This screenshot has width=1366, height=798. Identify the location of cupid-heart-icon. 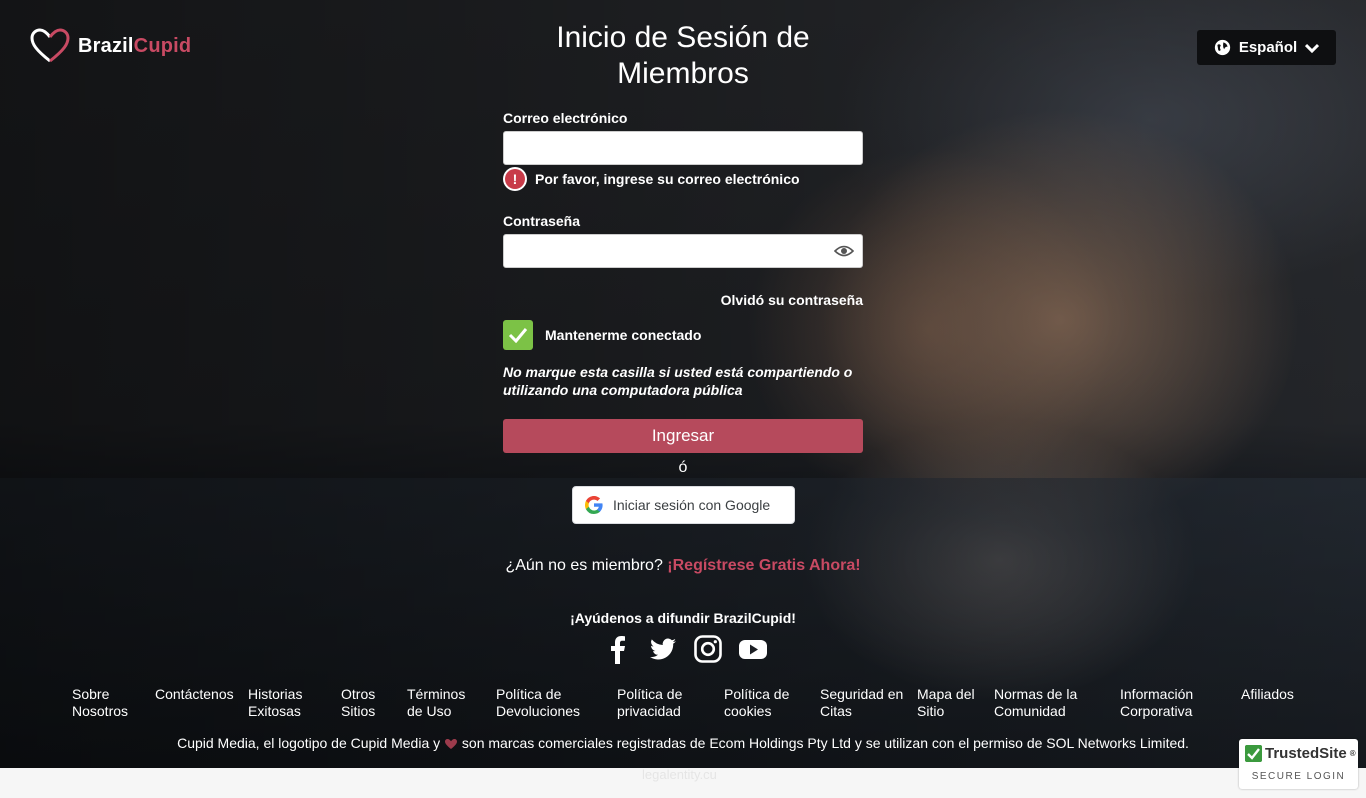
(451, 744).